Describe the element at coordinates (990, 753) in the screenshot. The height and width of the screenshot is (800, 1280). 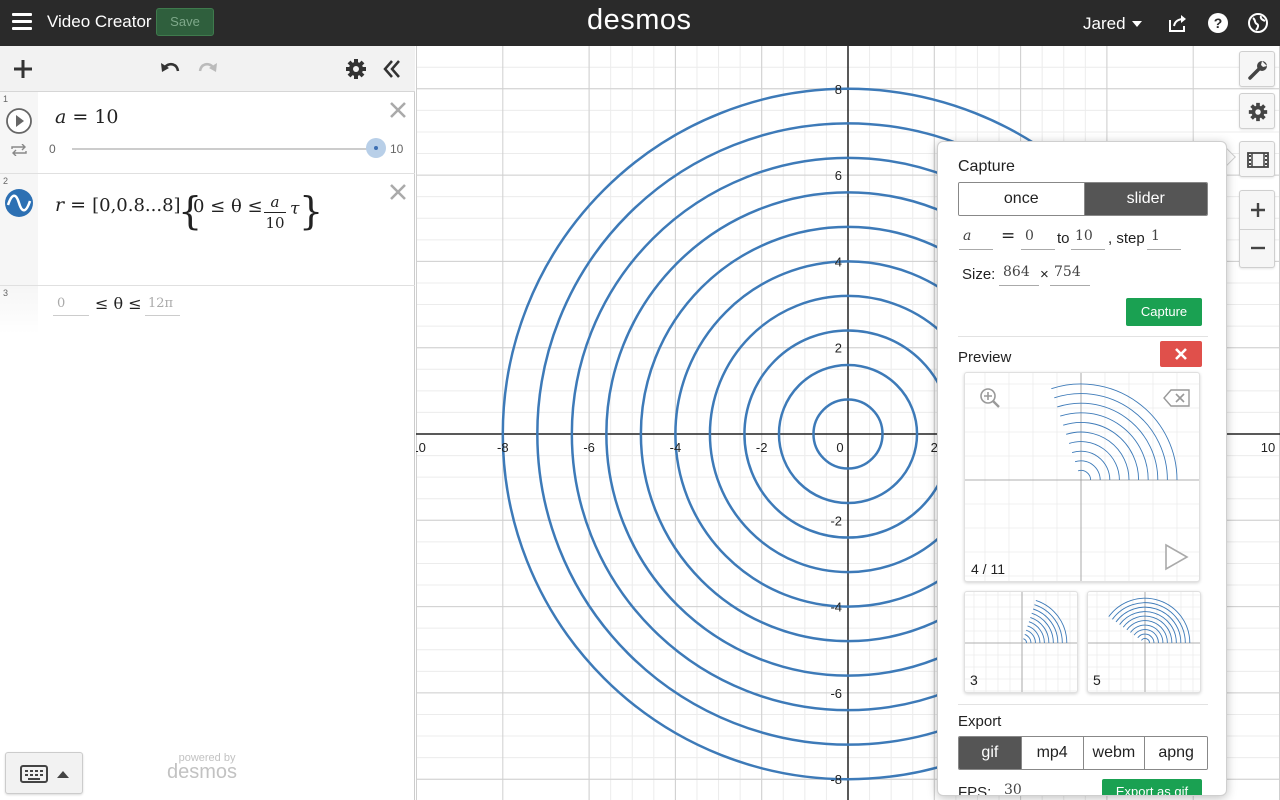
I see `format-gif-button: gif` at that location.